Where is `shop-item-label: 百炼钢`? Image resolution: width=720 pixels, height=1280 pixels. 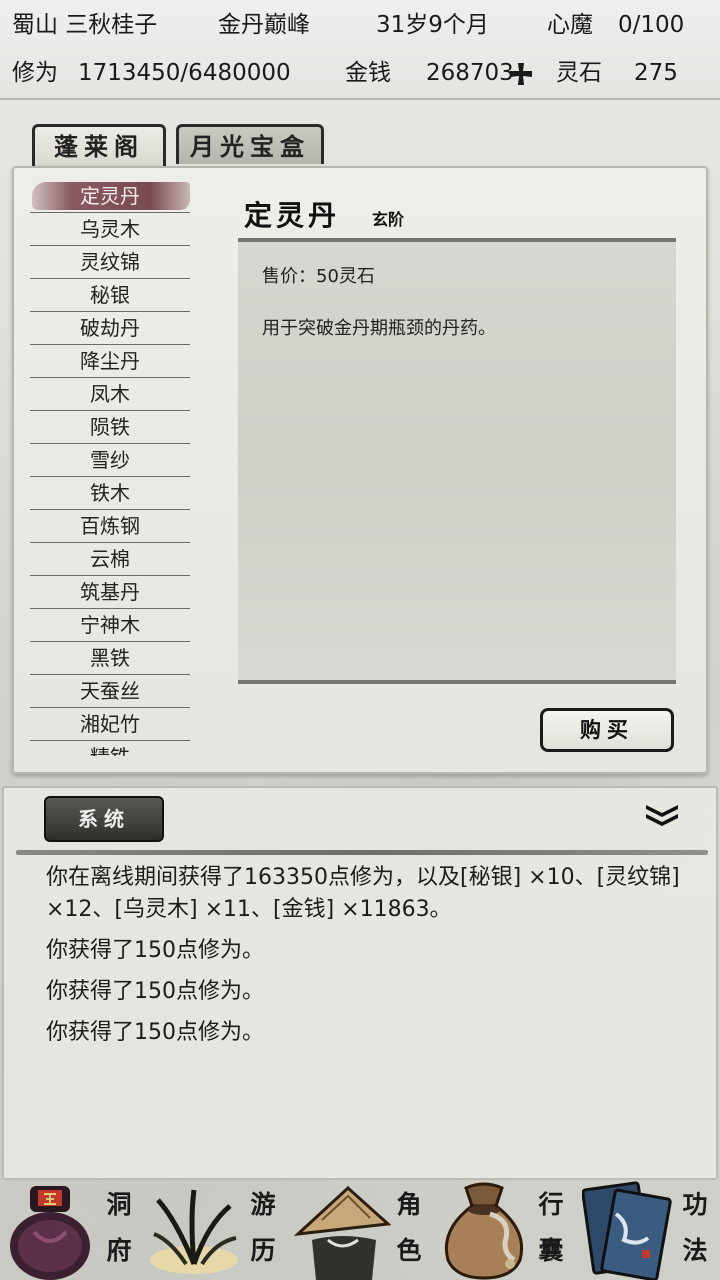
shop-item-label: 百炼钢 is located at coordinates (110, 526).